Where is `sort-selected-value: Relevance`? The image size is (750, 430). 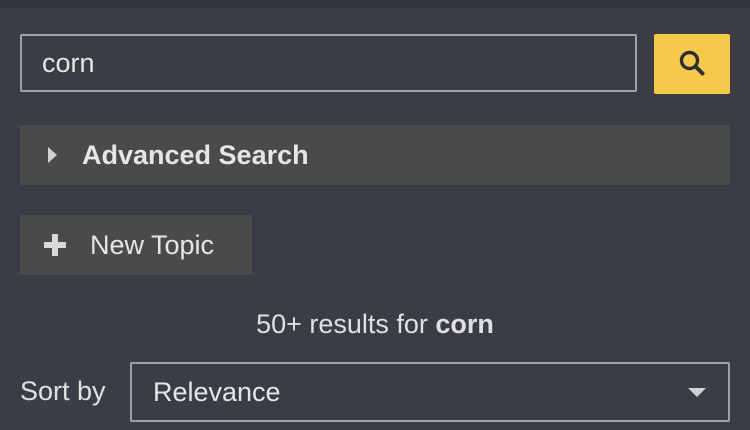
sort-selected-value: Relevance is located at coordinates (217, 391).